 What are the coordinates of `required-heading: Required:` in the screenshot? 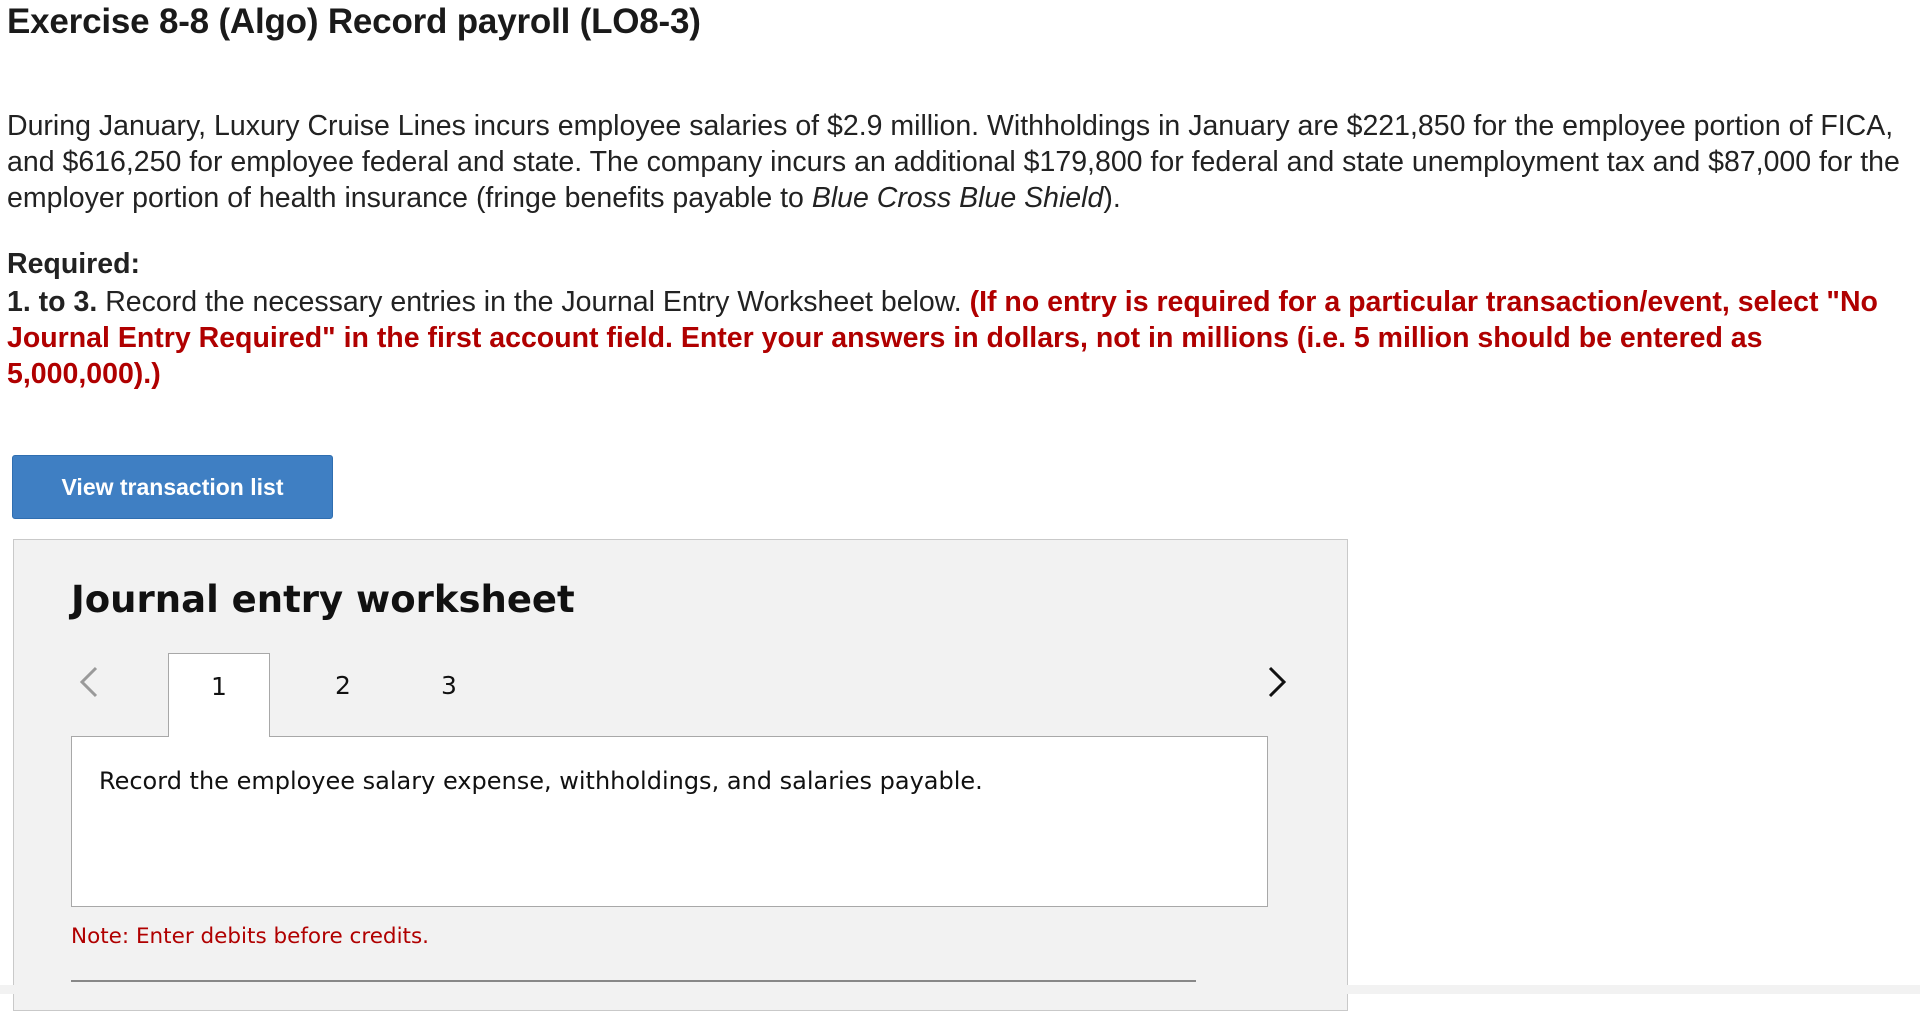 It's located at (74, 264).